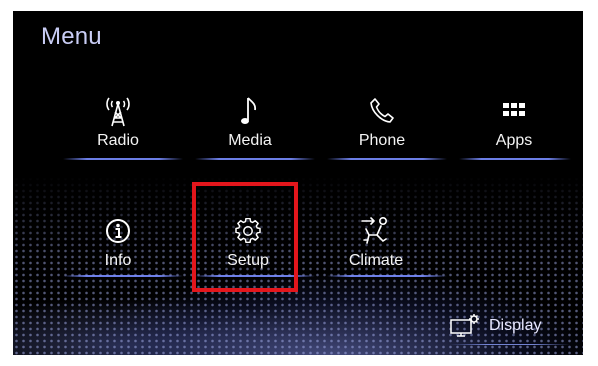 This screenshot has height=366, width=598. I want to click on display-divider, so click(510, 344).